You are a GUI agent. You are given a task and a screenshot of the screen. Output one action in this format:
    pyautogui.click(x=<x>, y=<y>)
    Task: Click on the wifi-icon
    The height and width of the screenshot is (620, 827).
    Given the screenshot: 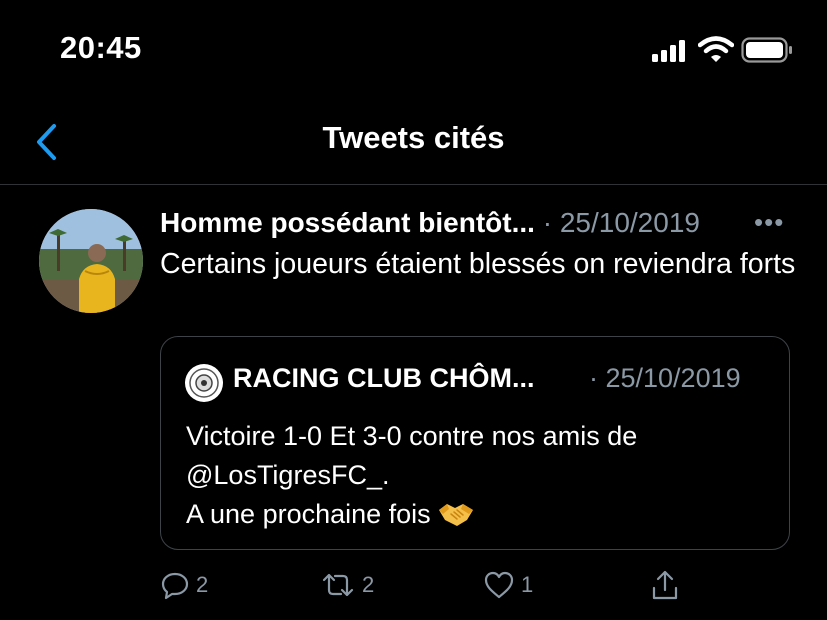 What is the action you would take?
    pyautogui.click(x=716, y=49)
    